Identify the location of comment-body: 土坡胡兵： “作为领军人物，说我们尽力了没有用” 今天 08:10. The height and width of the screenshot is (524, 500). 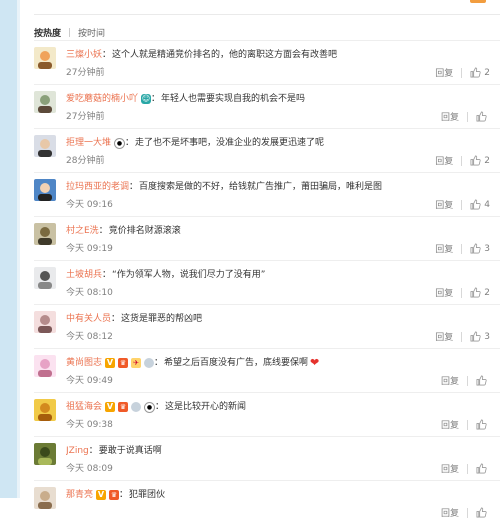
(278, 284).